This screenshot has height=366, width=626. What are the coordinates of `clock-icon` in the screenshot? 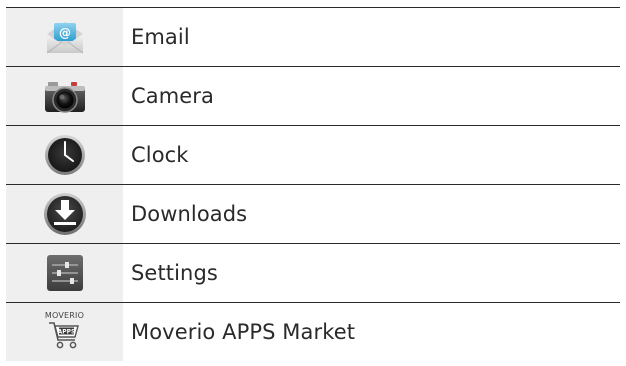 It's located at (65, 155).